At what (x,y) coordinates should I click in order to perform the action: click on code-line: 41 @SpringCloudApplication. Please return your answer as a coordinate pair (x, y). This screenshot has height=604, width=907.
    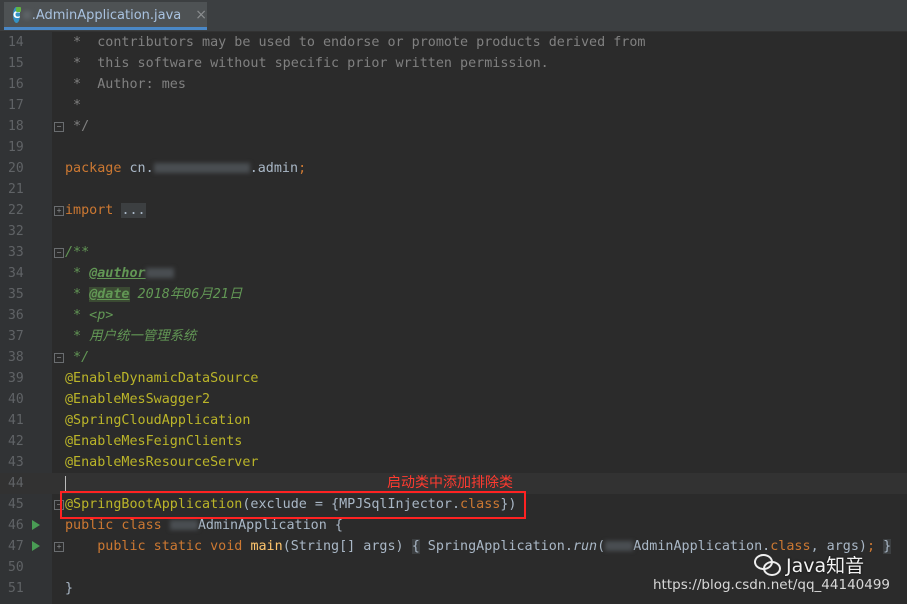
    Looking at the image, I should click on (453, 420).